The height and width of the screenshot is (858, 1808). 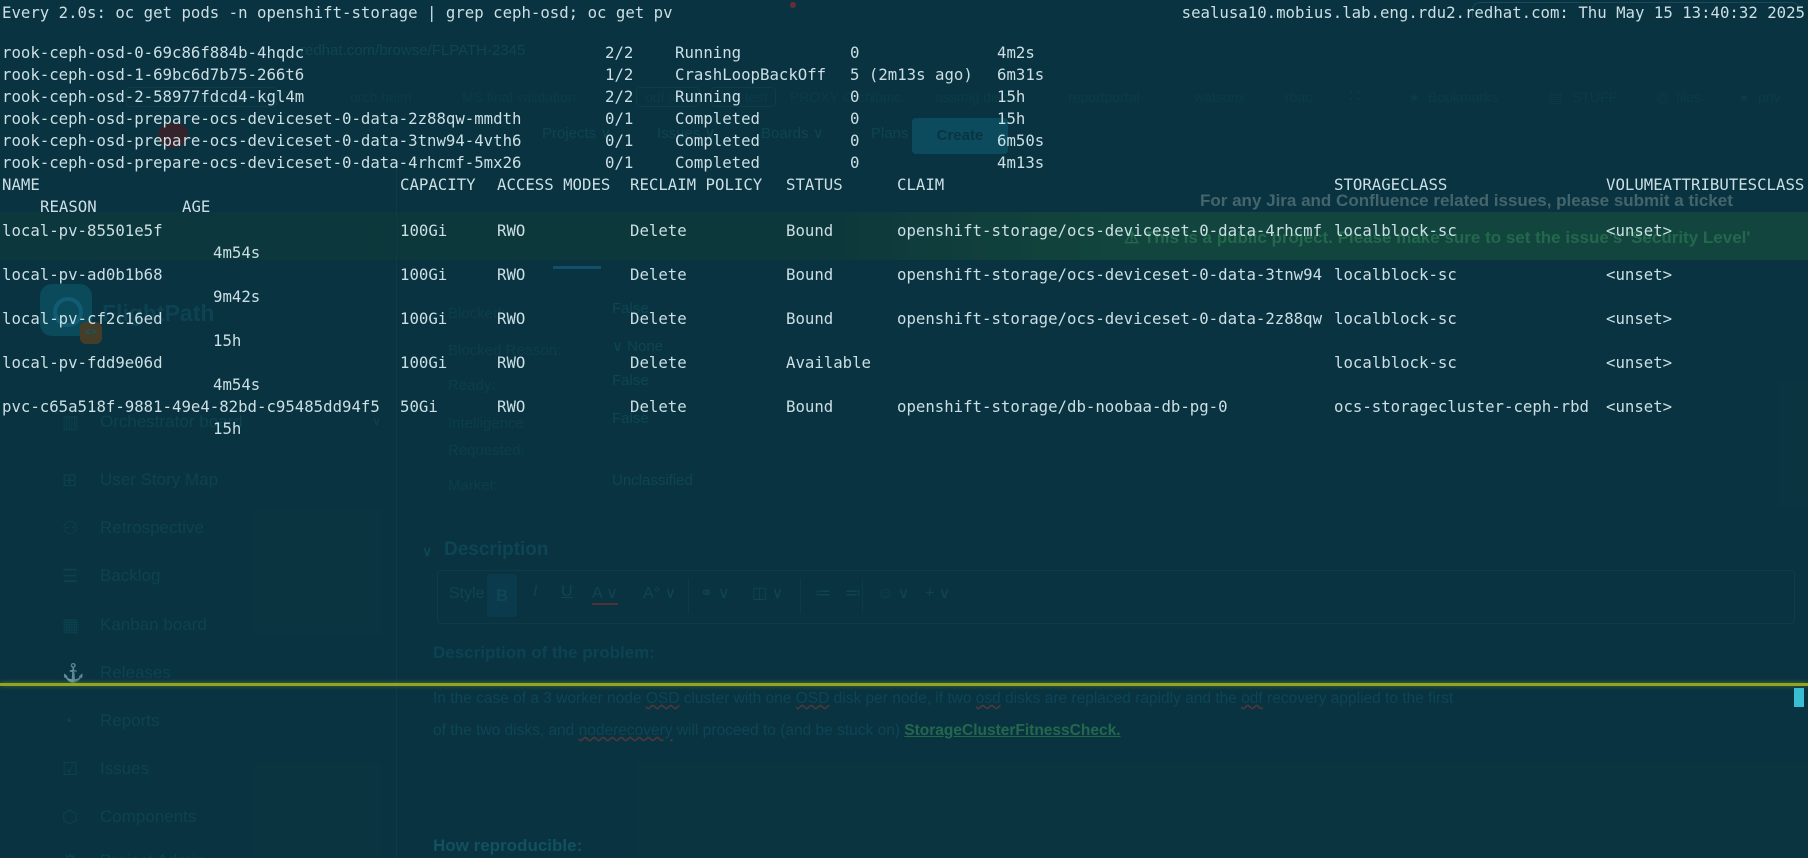 What do you see at coordinates (237, 296) in the screenshot?
I see `pv-age: 9m42s` at bounding box center [237, 296].